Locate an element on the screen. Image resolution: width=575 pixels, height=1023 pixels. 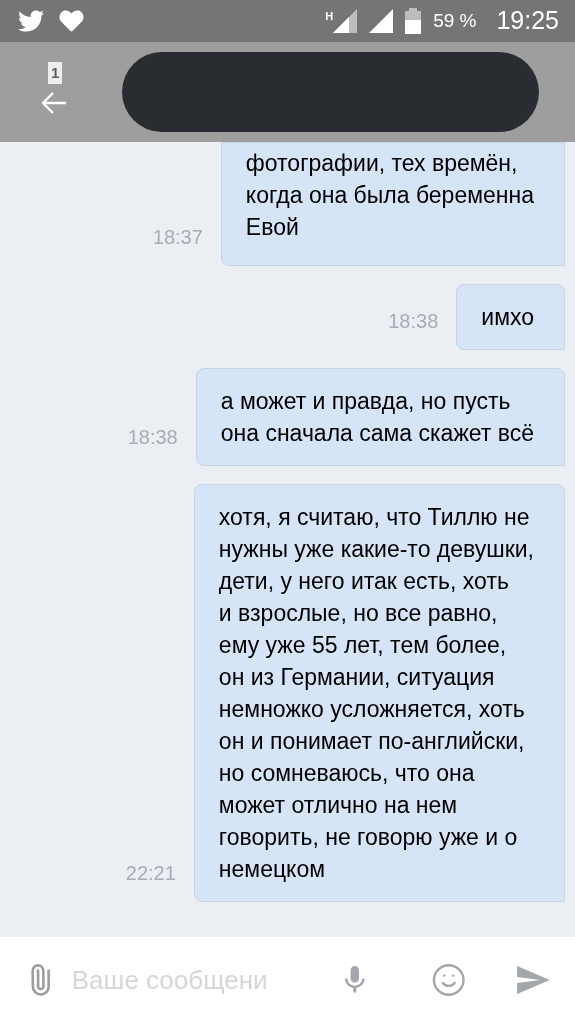
clock: 19:25 is located at coordinates (527, 21).